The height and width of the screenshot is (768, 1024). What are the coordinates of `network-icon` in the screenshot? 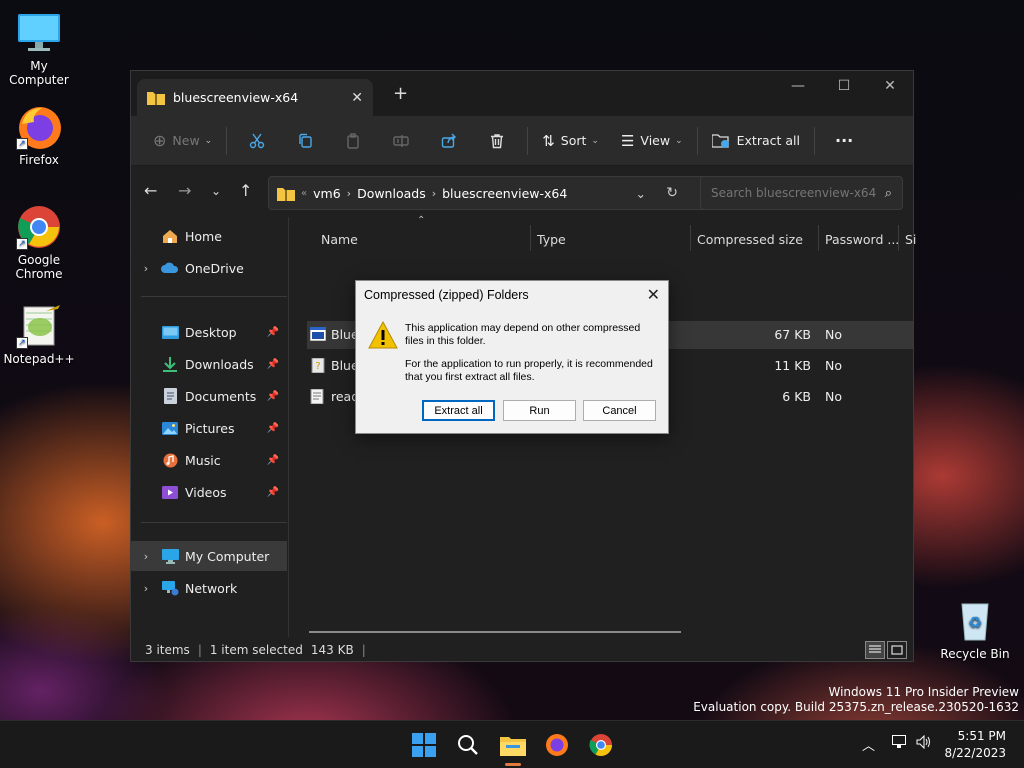 It's located at (170, 588).